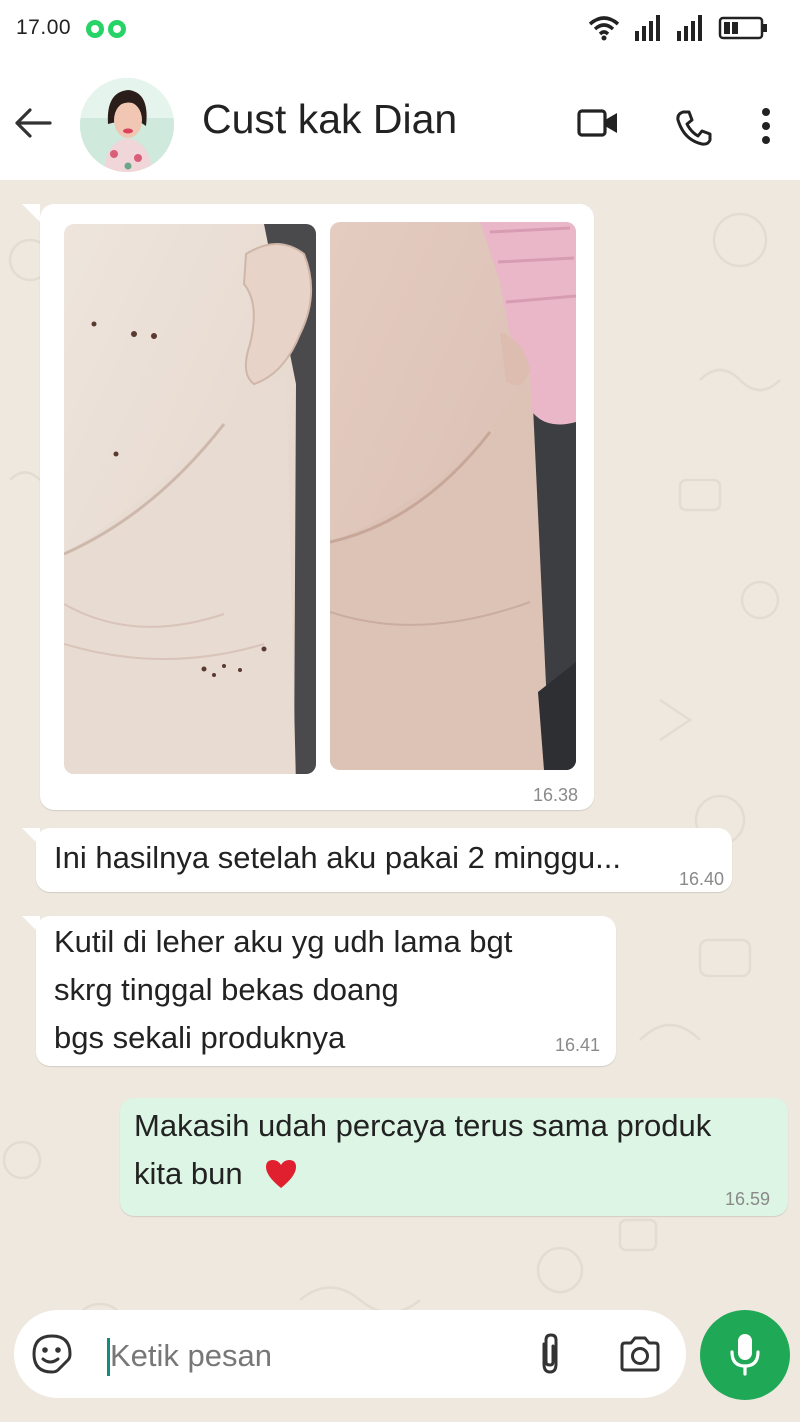 The height and width of the screenshot is (1422, 800). Describe the element at coordinates (226, 989) in the screenshot. I see `message-text-line: skrg tinggal bekas doang` at that location.